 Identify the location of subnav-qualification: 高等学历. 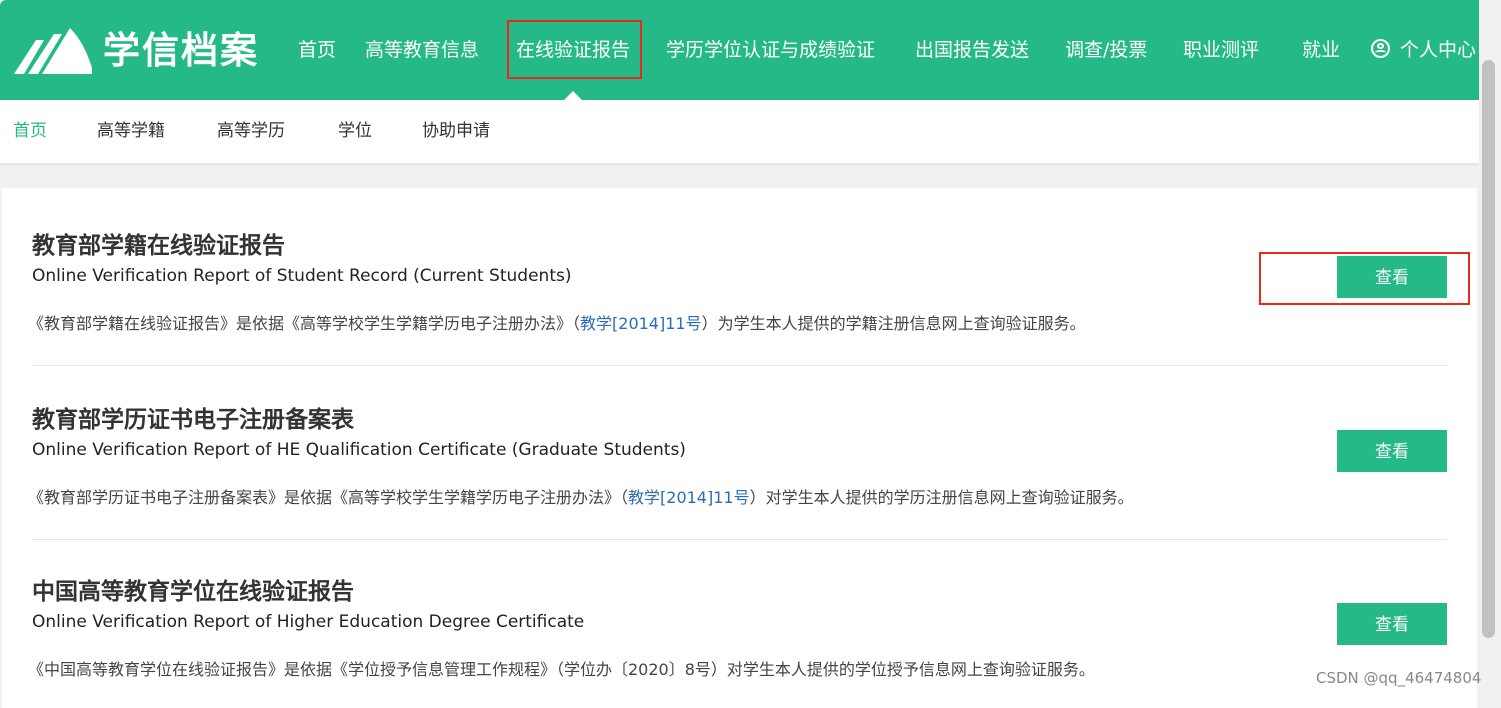
(251, 131).